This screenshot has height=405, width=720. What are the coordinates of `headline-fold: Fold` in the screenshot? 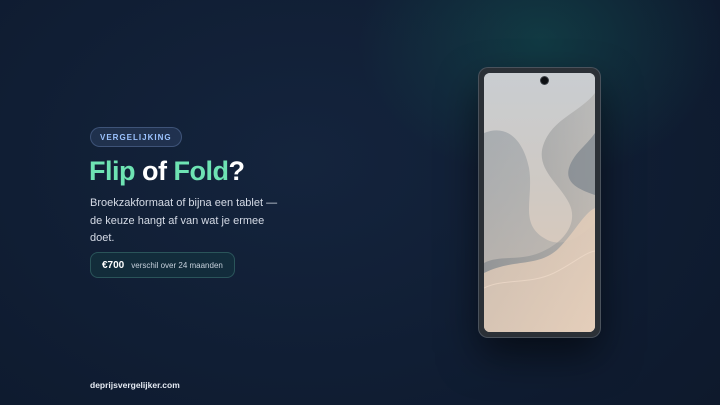 It's located at (201, 171).